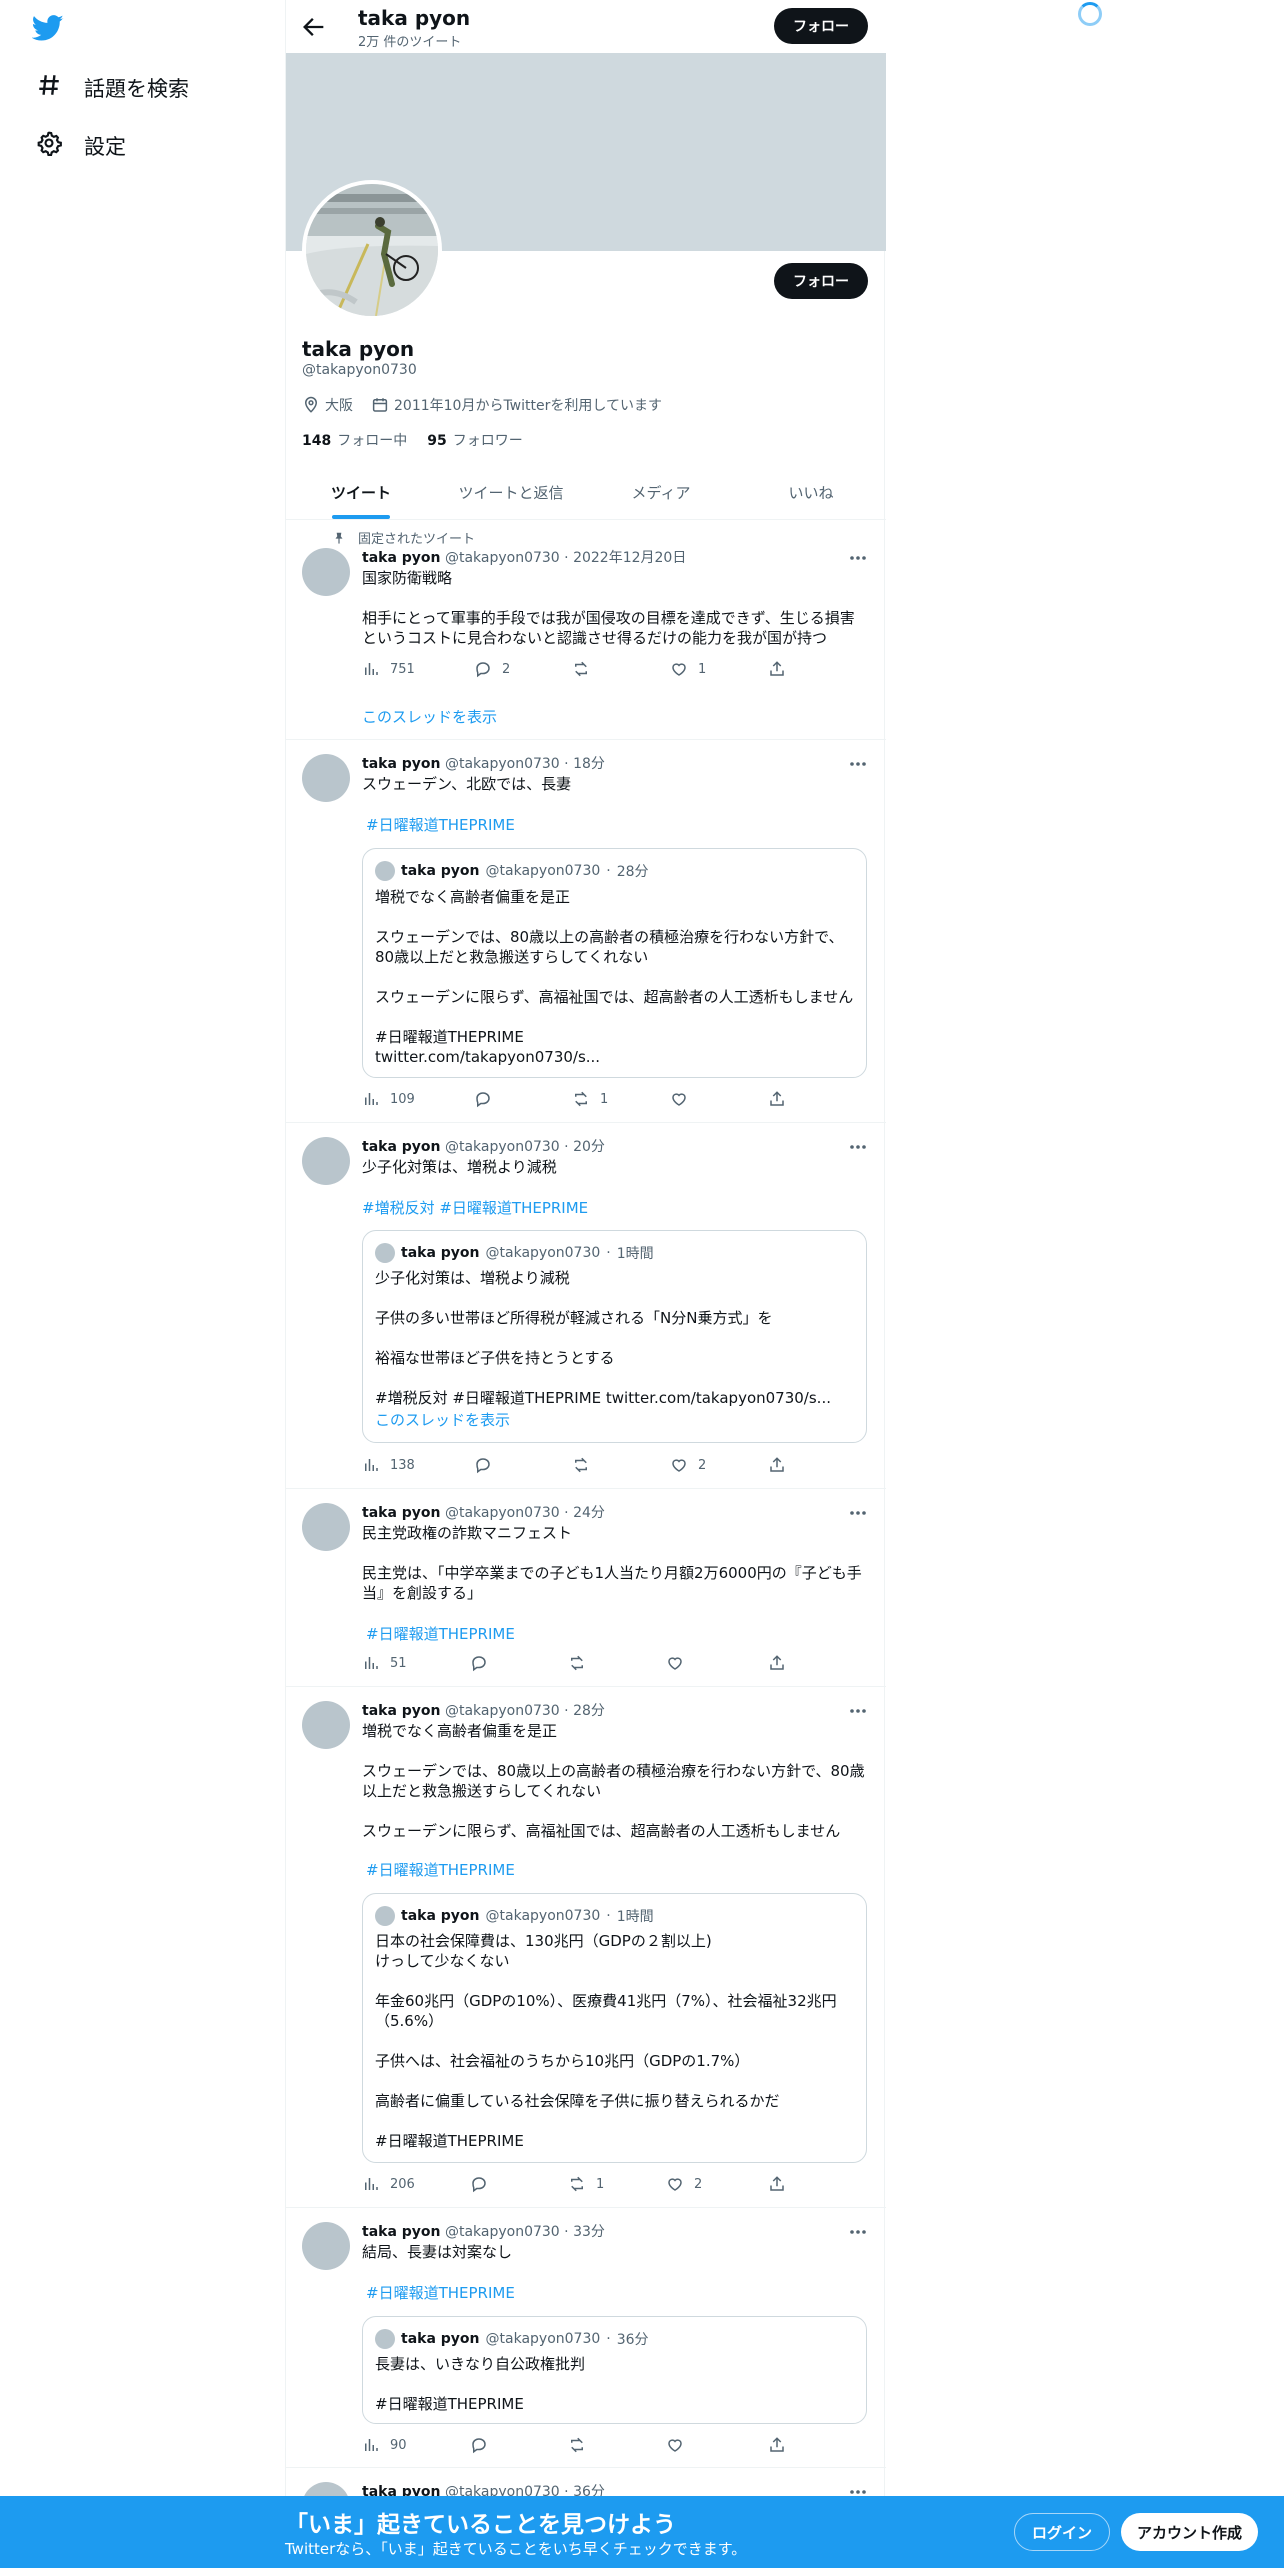  Describe the element at coordinates (1062, 2532) in the screenshot. I see `login-button: ログイン` at that location.